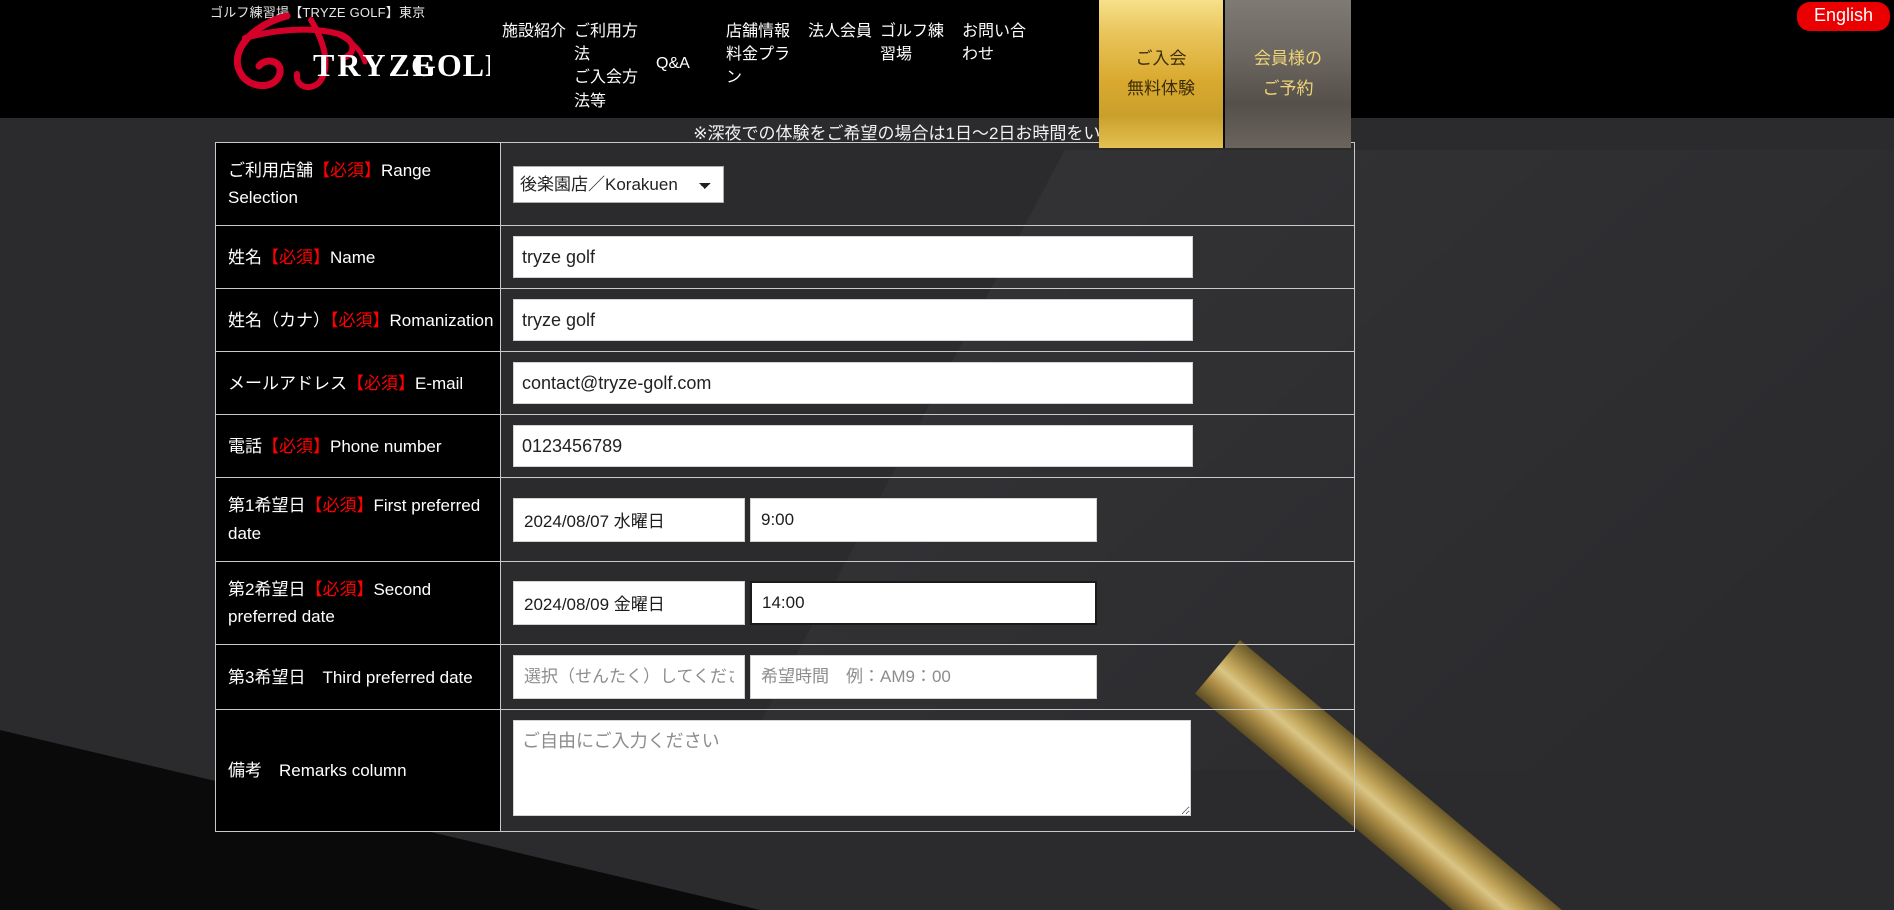 The height and width of the screenshot is (910, 1894). Describe the element at coordinates (999, 43) in the screenshot. I see `nav-item-contact: お問い合わせ` at that location.